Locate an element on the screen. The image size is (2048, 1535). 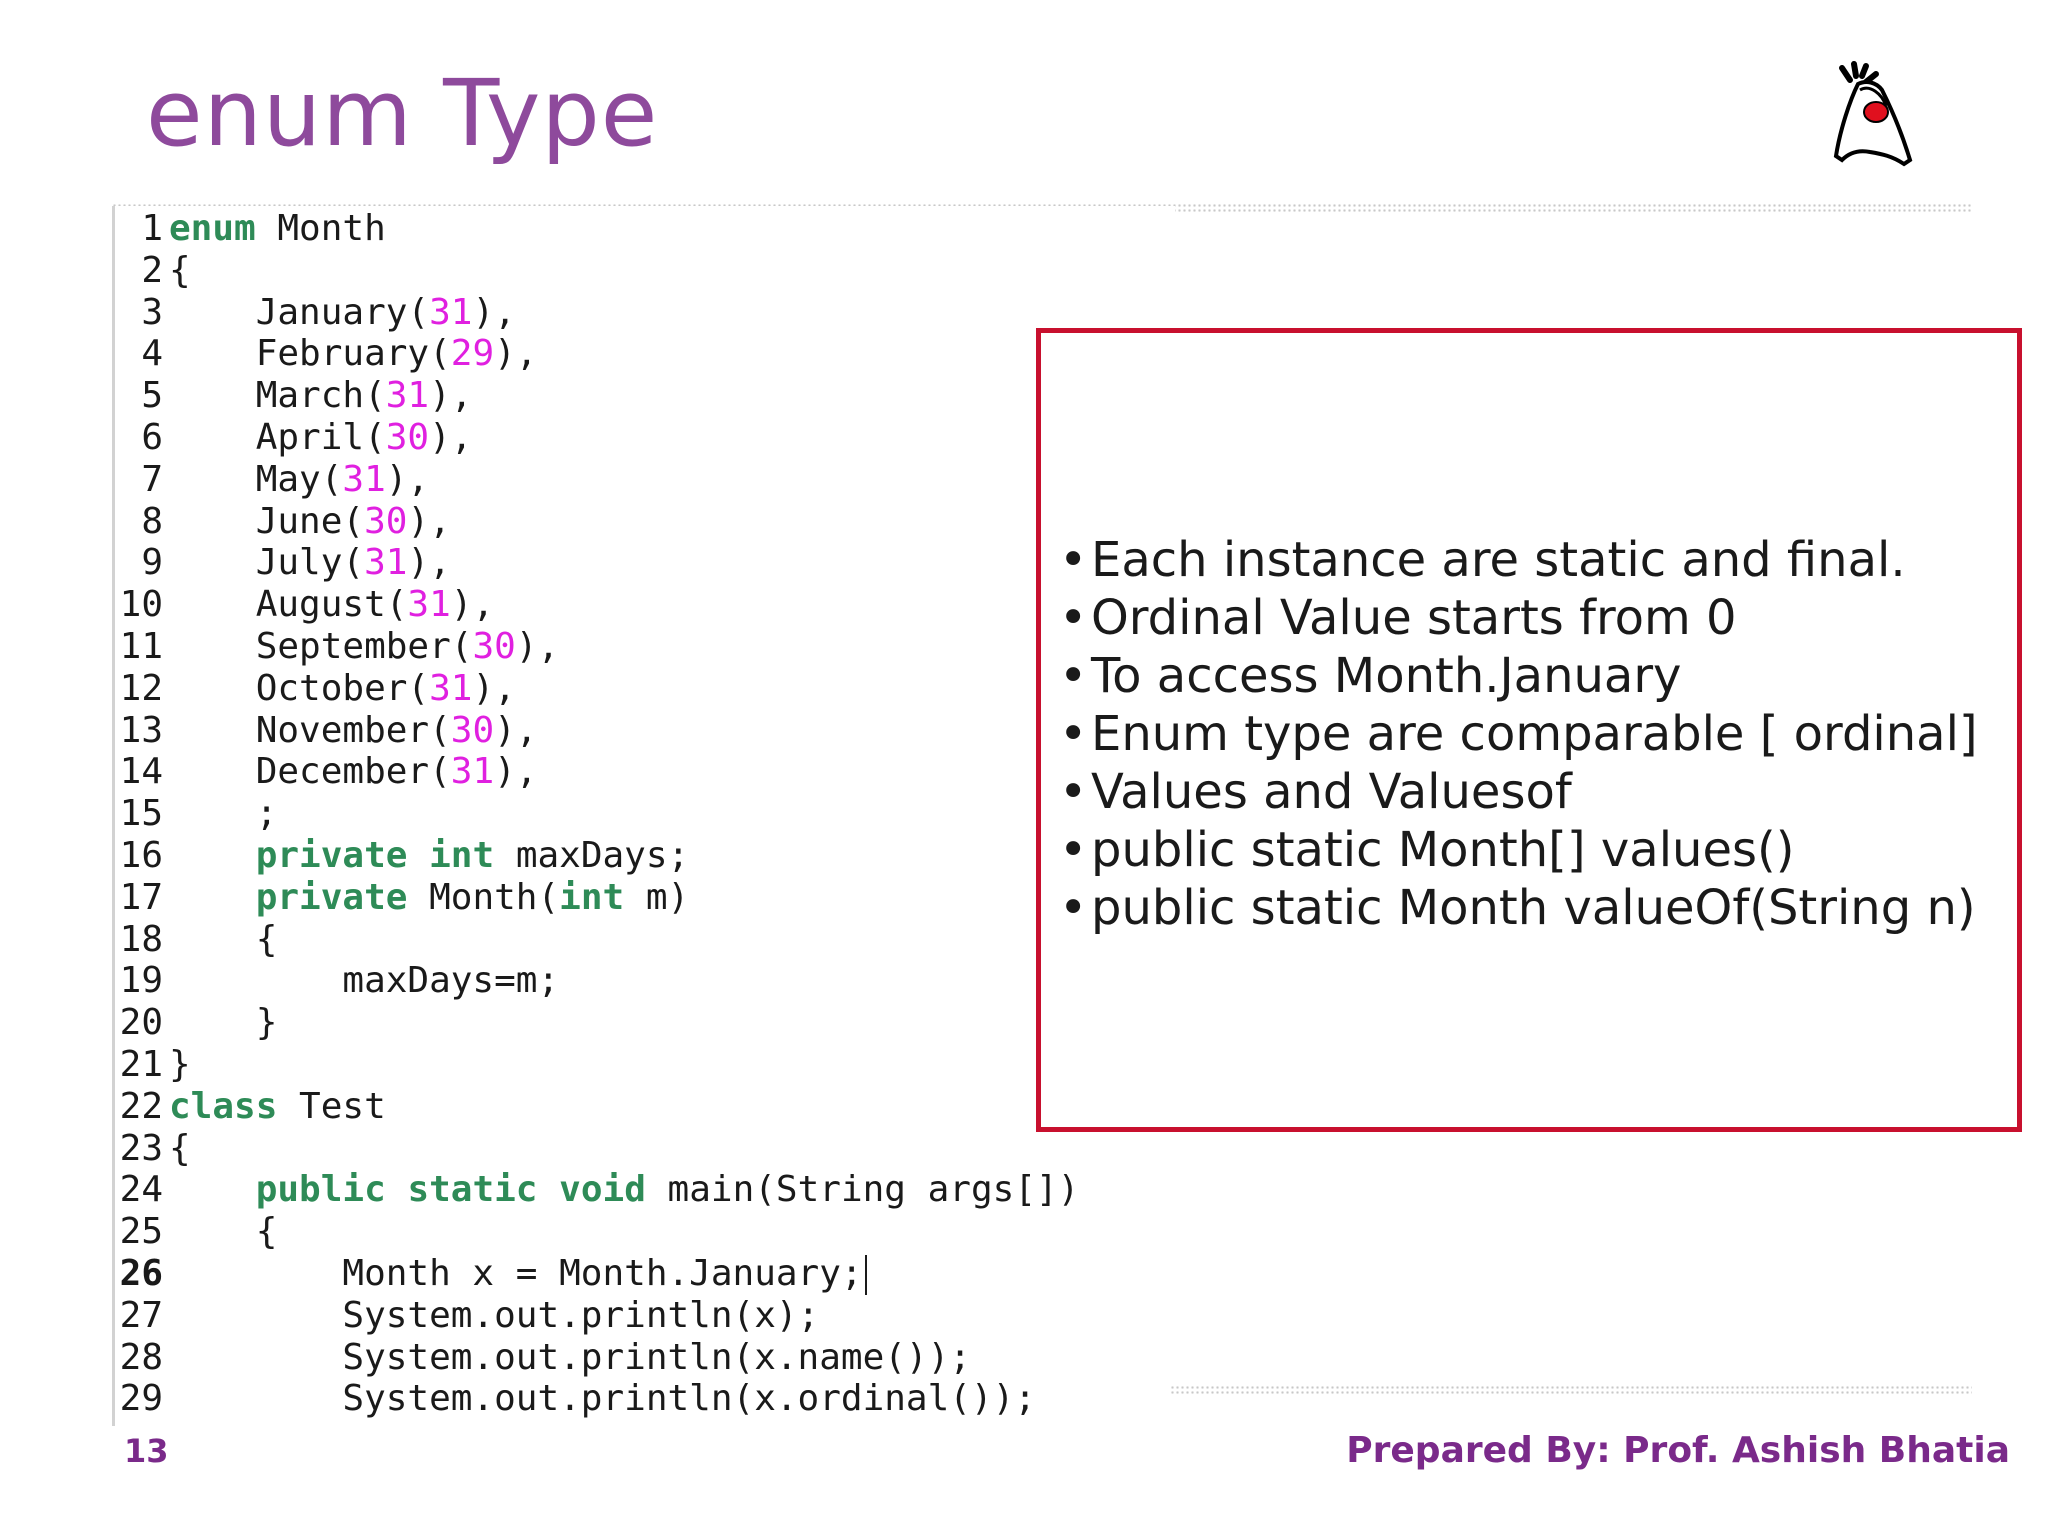
code-line: 25 { is located at coordinates (645, 1232).